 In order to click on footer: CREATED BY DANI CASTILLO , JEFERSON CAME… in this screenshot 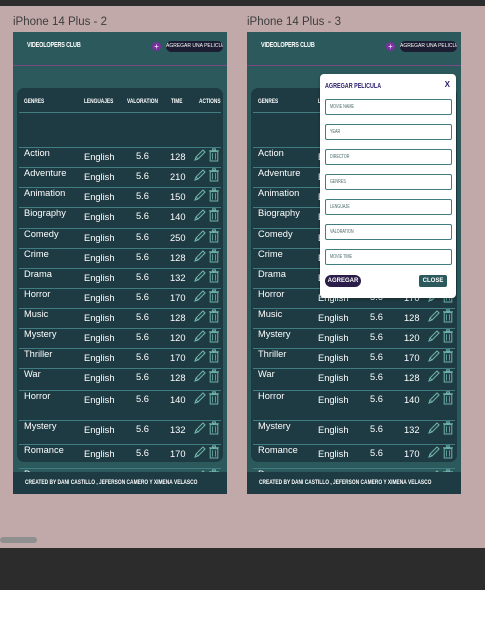, I will do `click(354, 483)`.